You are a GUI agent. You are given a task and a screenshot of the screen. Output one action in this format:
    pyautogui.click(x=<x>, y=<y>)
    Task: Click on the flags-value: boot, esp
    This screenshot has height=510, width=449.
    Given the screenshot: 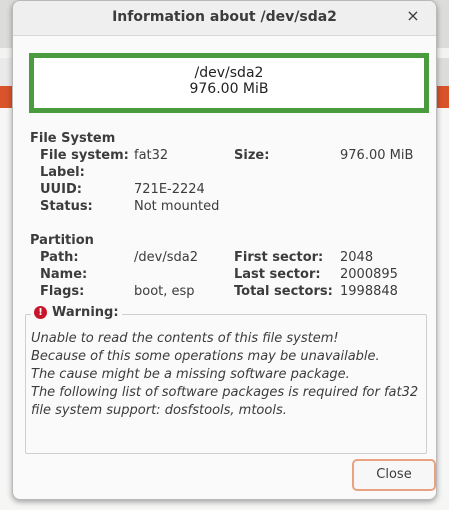 What is the action you would take?
    pyautogui.click(x=164, y=291)
    